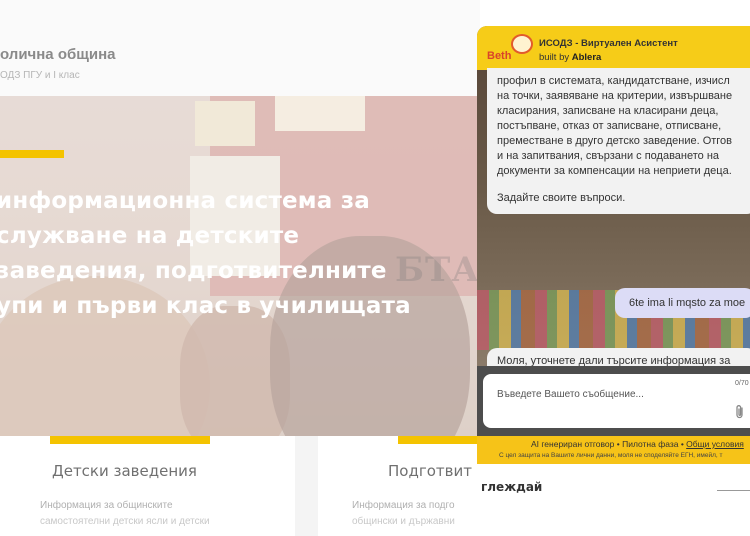 The image size is (750, 536). Describe the element at coordinates (682, 303) in the screenshot. I see `user-message: 6te ima li mqsto za moe` at that location.